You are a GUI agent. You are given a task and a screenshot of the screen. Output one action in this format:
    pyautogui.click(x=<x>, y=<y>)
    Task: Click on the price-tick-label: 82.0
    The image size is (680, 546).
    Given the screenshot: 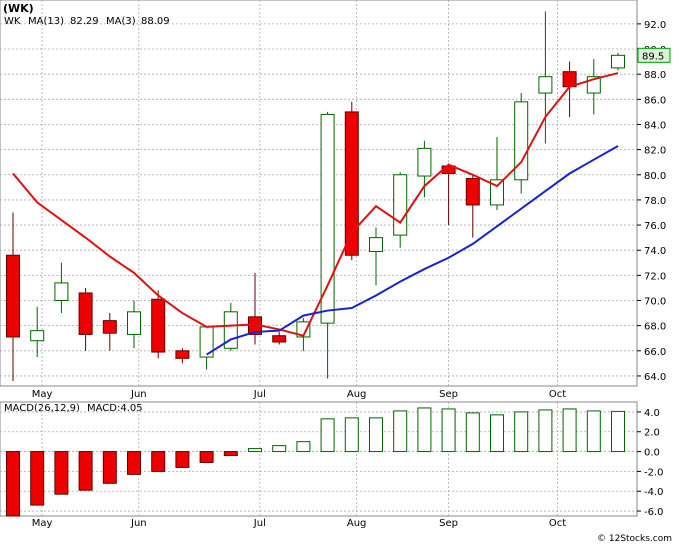 What is the action you would take?
    pyautogui.click(x=655, y=151)
    